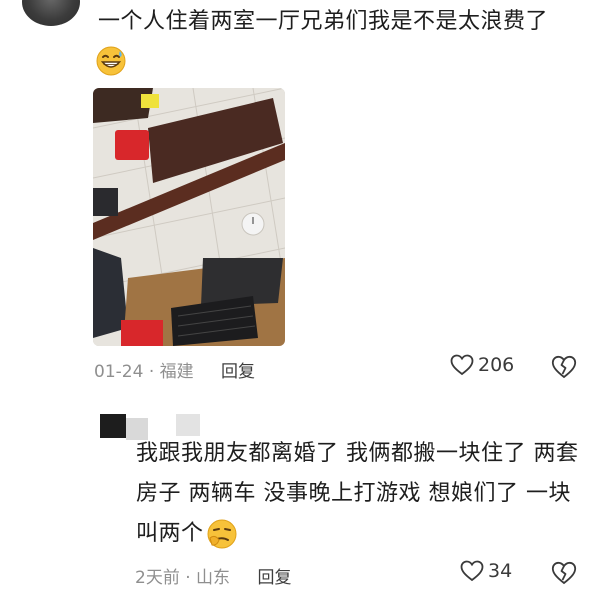 Image resolution: width=605 pixels, height=599 pixels. Describe the element at coordinates (486, 571) in the screenshot. I see `like-button: 34` at that location.